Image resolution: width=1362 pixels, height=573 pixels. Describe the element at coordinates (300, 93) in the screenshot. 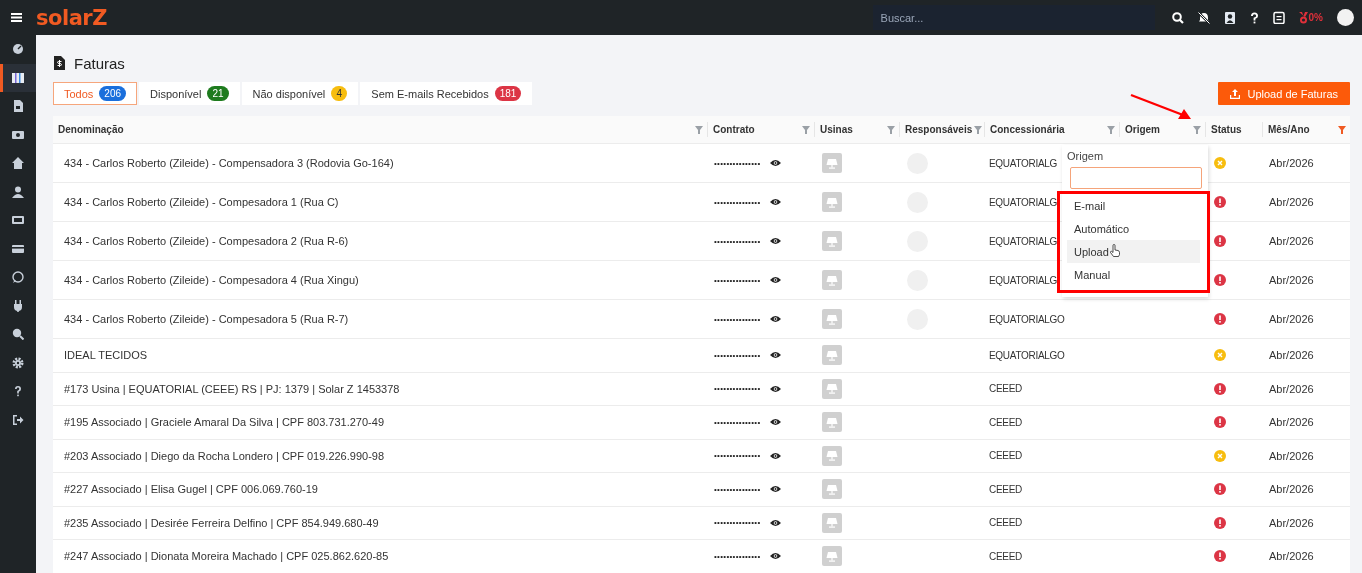

I see `filter-tab: Não disponível 4` at that location.